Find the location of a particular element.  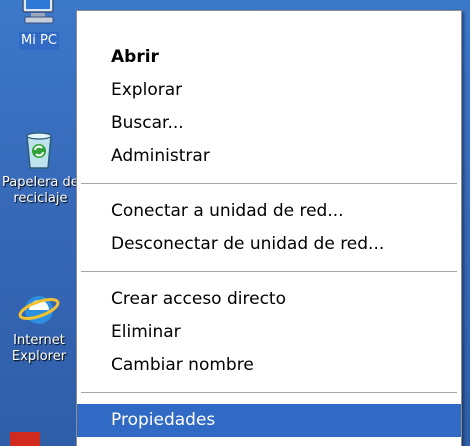

internet-explorer-icon is located at coordinates (39, 308).